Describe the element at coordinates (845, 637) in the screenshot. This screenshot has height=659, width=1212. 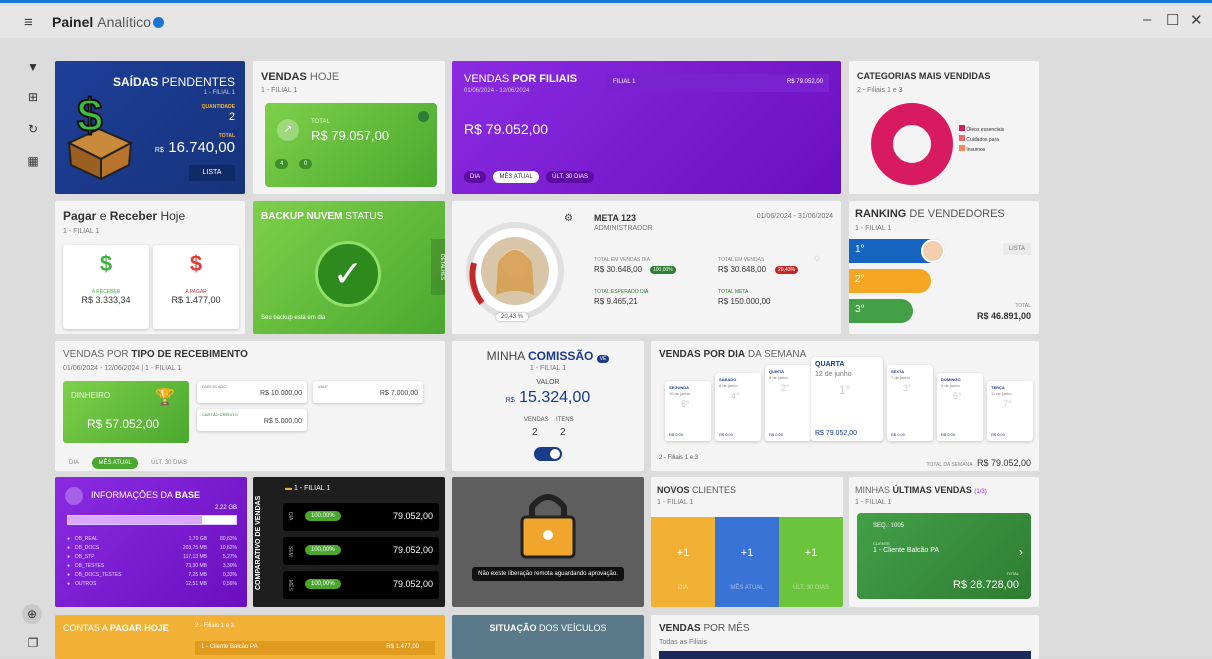
I see `vendas-mes-tile: VENDAS POR MÊS Todas as Filiais` at that location.